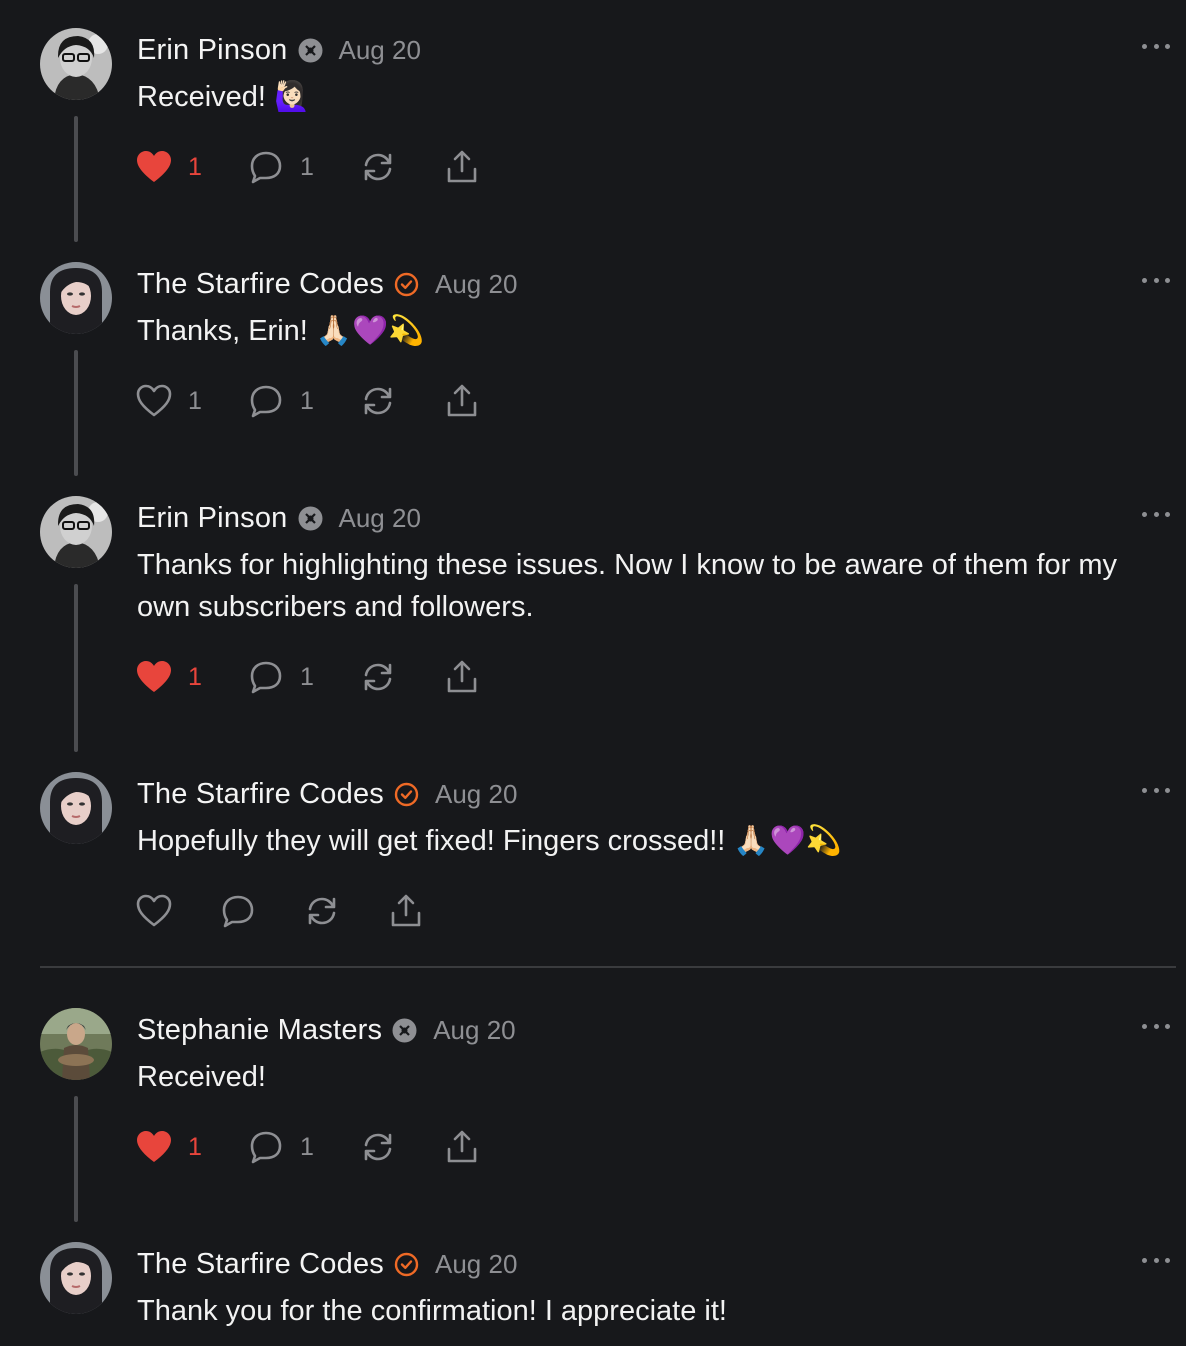 Image resolution: width=1186 pixels, height=1346 pixels. What do you see at coordinates (281, 331) in the screenshot?
I see `comment-text: Thanks, Erin! 🙏🏻💜💫` at bounding box center [281, 331].